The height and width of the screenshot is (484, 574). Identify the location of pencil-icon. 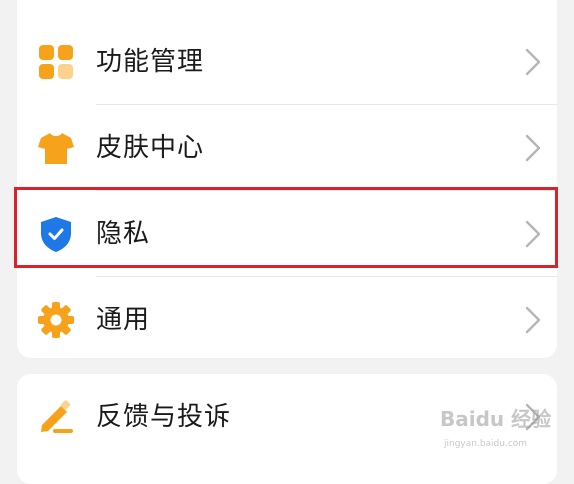
(56, 417).